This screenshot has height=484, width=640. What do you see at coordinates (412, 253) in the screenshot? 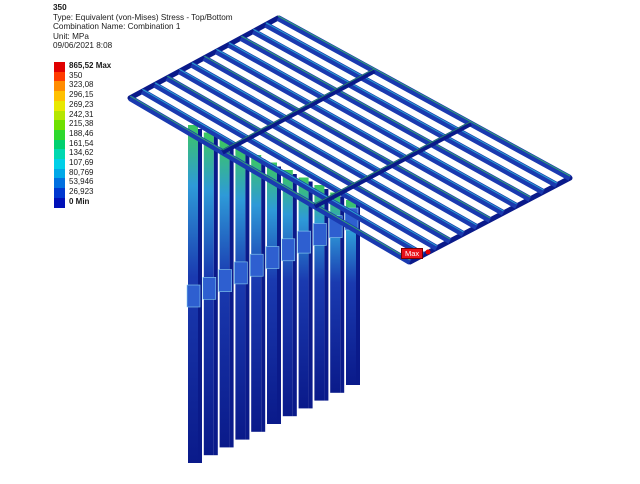
I see `max-probe-label: Max` at bounding box center [412, 253].